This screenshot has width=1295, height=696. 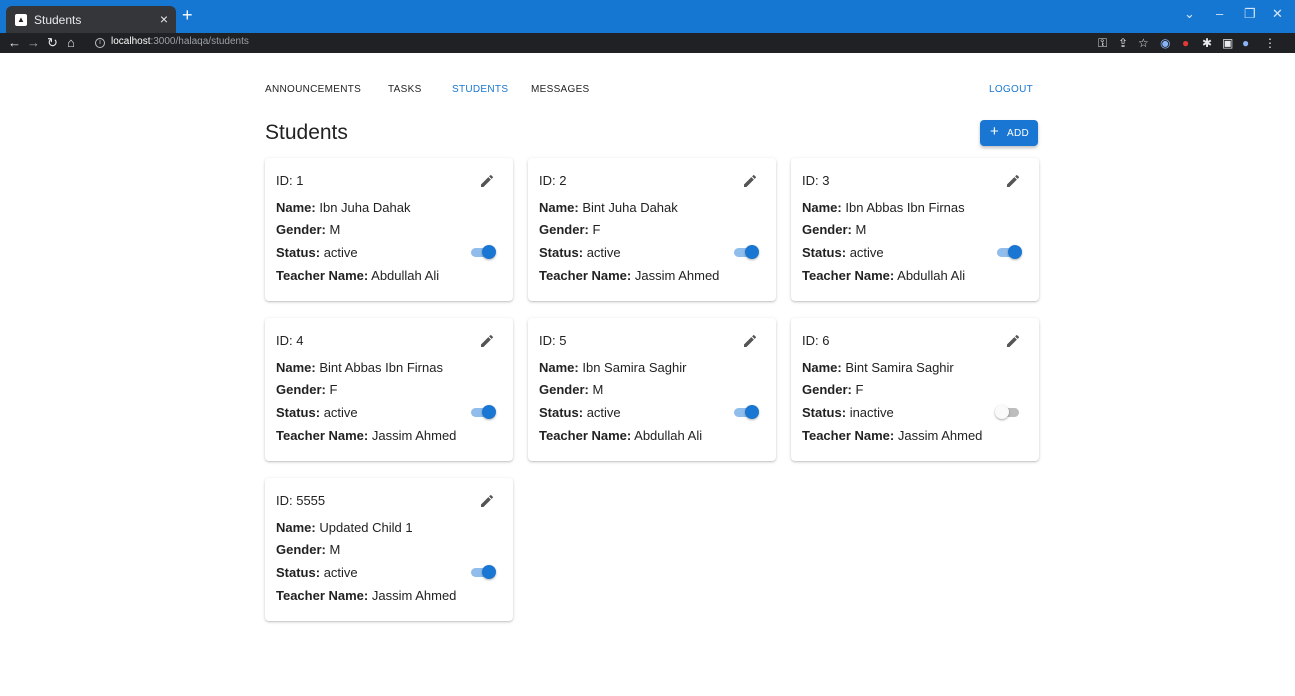 What do you see at coordinates (994, 131) in the screenshot?
I see `plus-icon: +` at bounding box center [994, 131].